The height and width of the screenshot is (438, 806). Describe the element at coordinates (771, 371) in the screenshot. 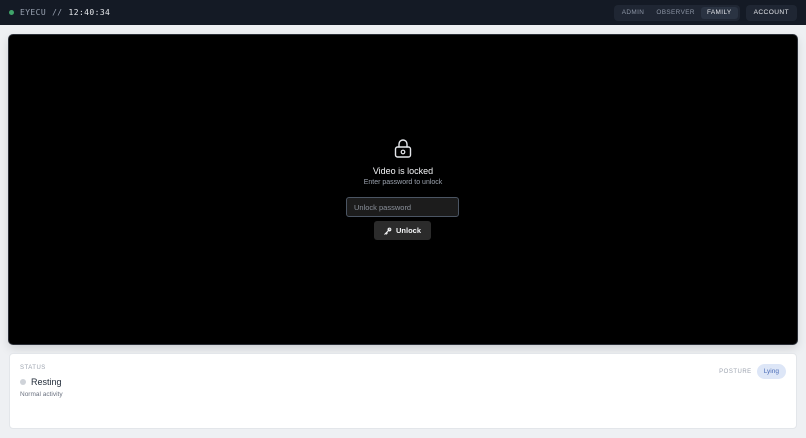

I see `posture-badge: Lying` at that location.